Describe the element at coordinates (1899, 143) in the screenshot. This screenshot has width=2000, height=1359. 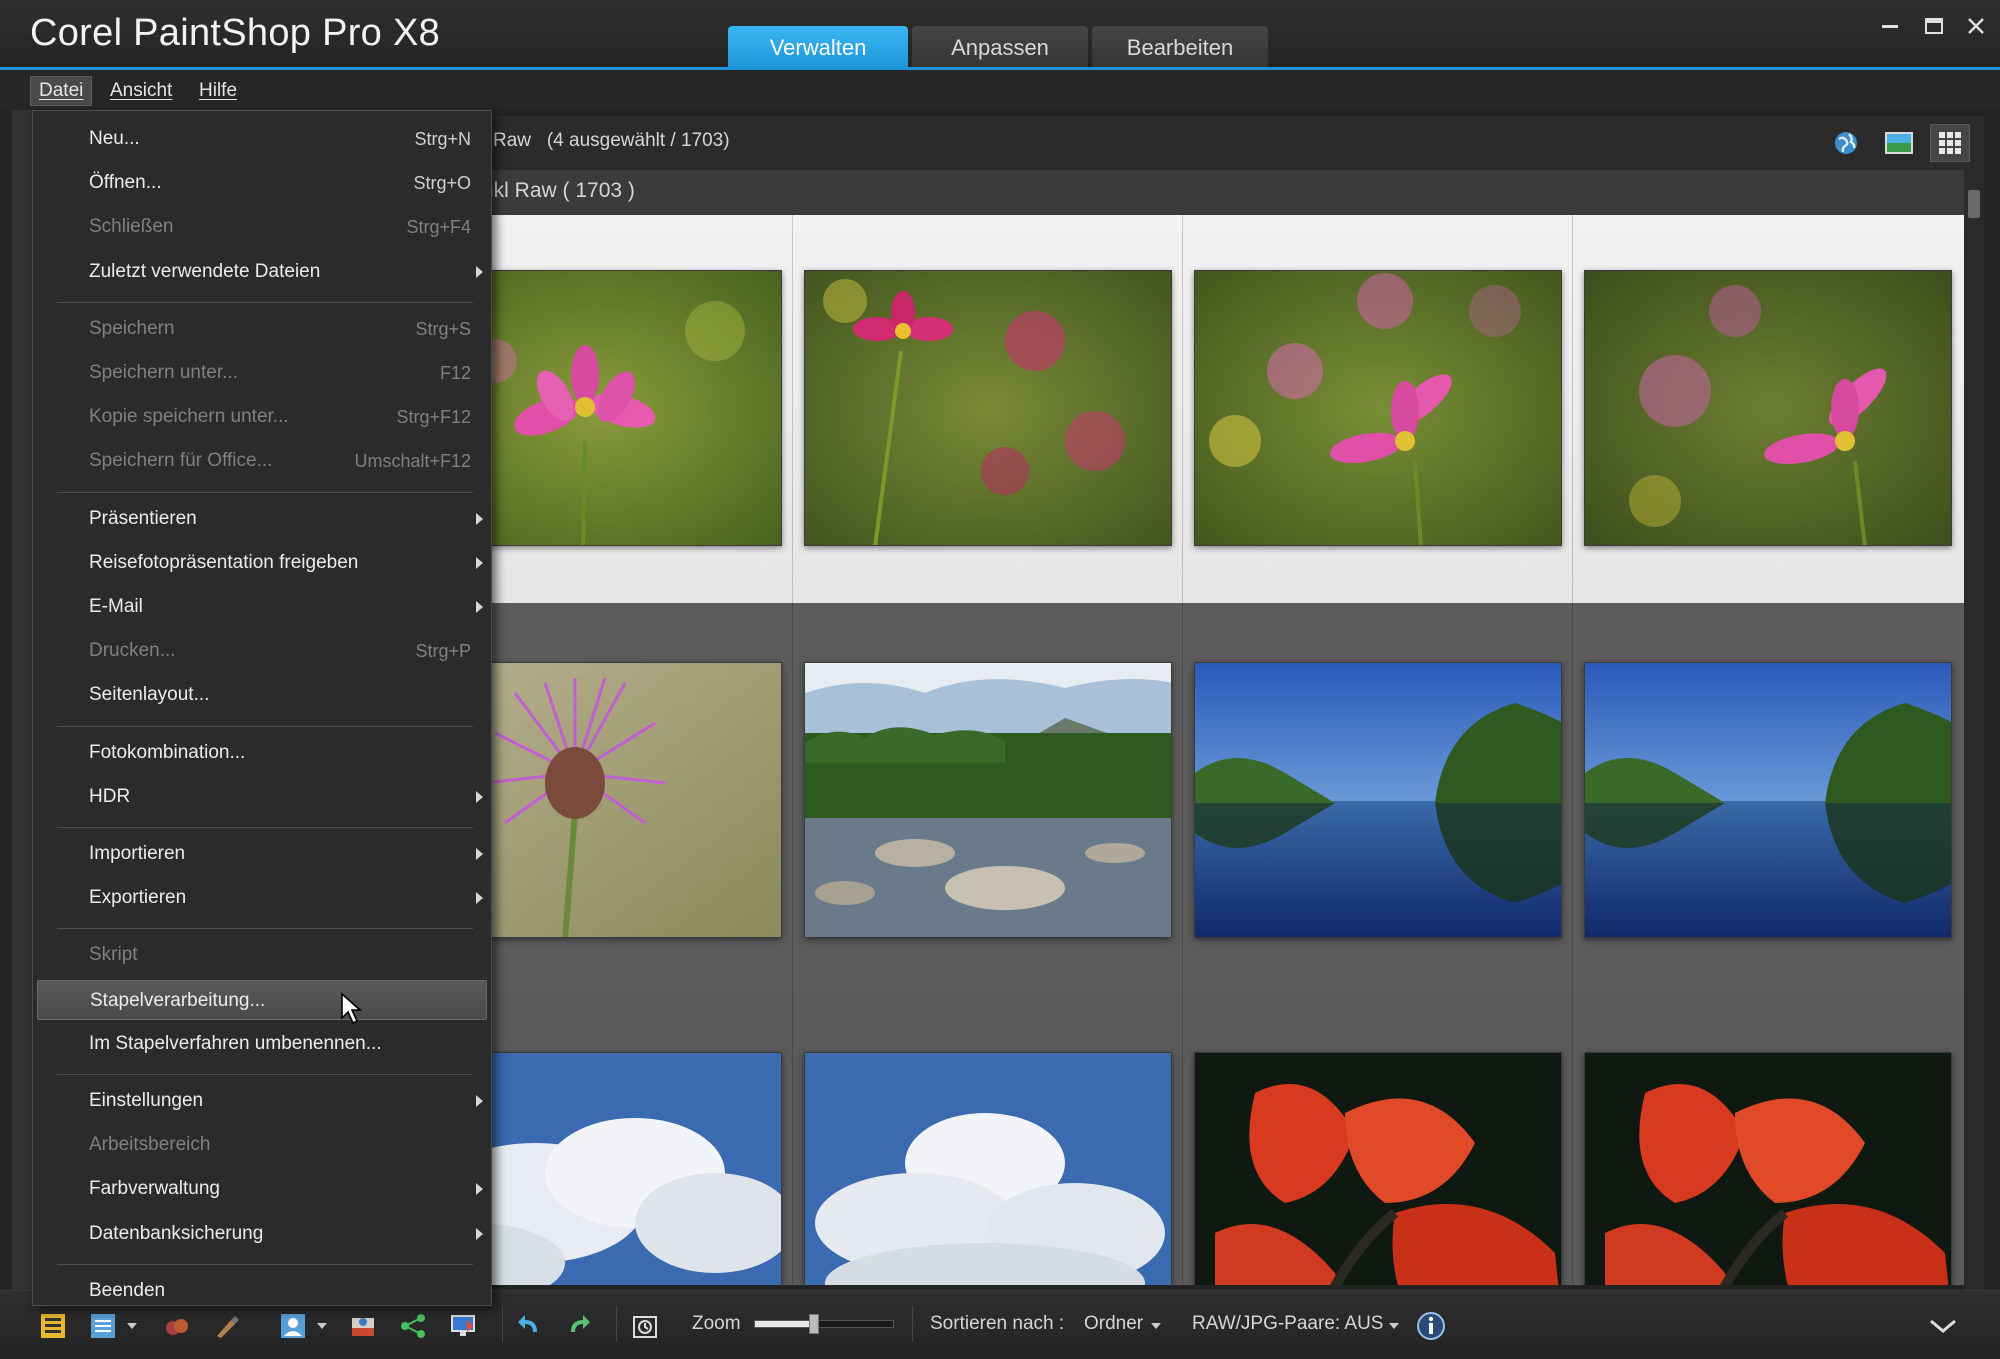
I see `landscape-view-icon` at that location.